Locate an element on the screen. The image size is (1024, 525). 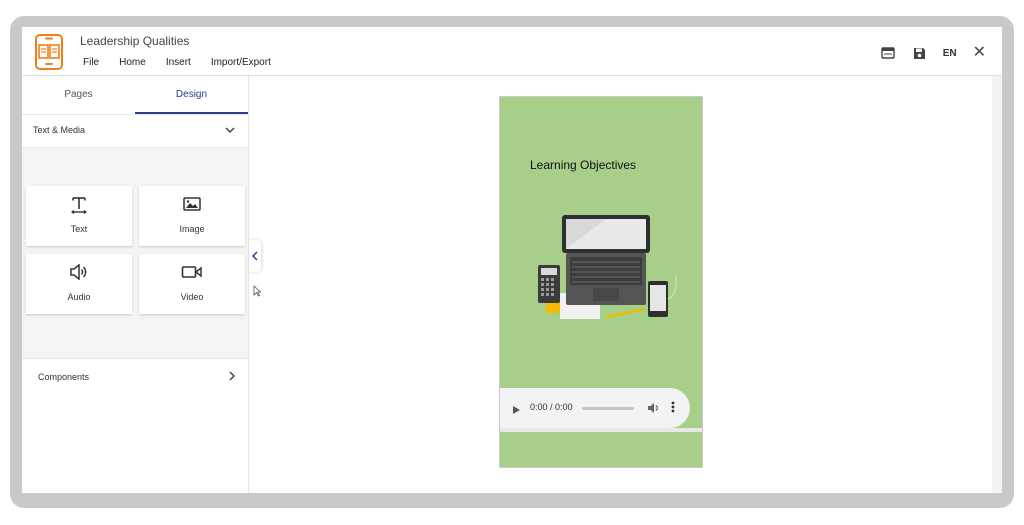
video-tile: Video is located at coordinates (192, 284).